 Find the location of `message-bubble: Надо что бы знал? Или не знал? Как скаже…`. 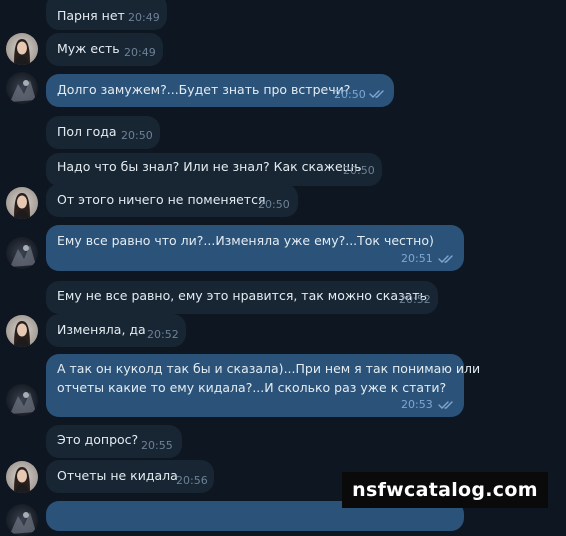

message-bubble: Надо что бы знал? Или не знал? Как скаже… is located at coordinates (214, 169).